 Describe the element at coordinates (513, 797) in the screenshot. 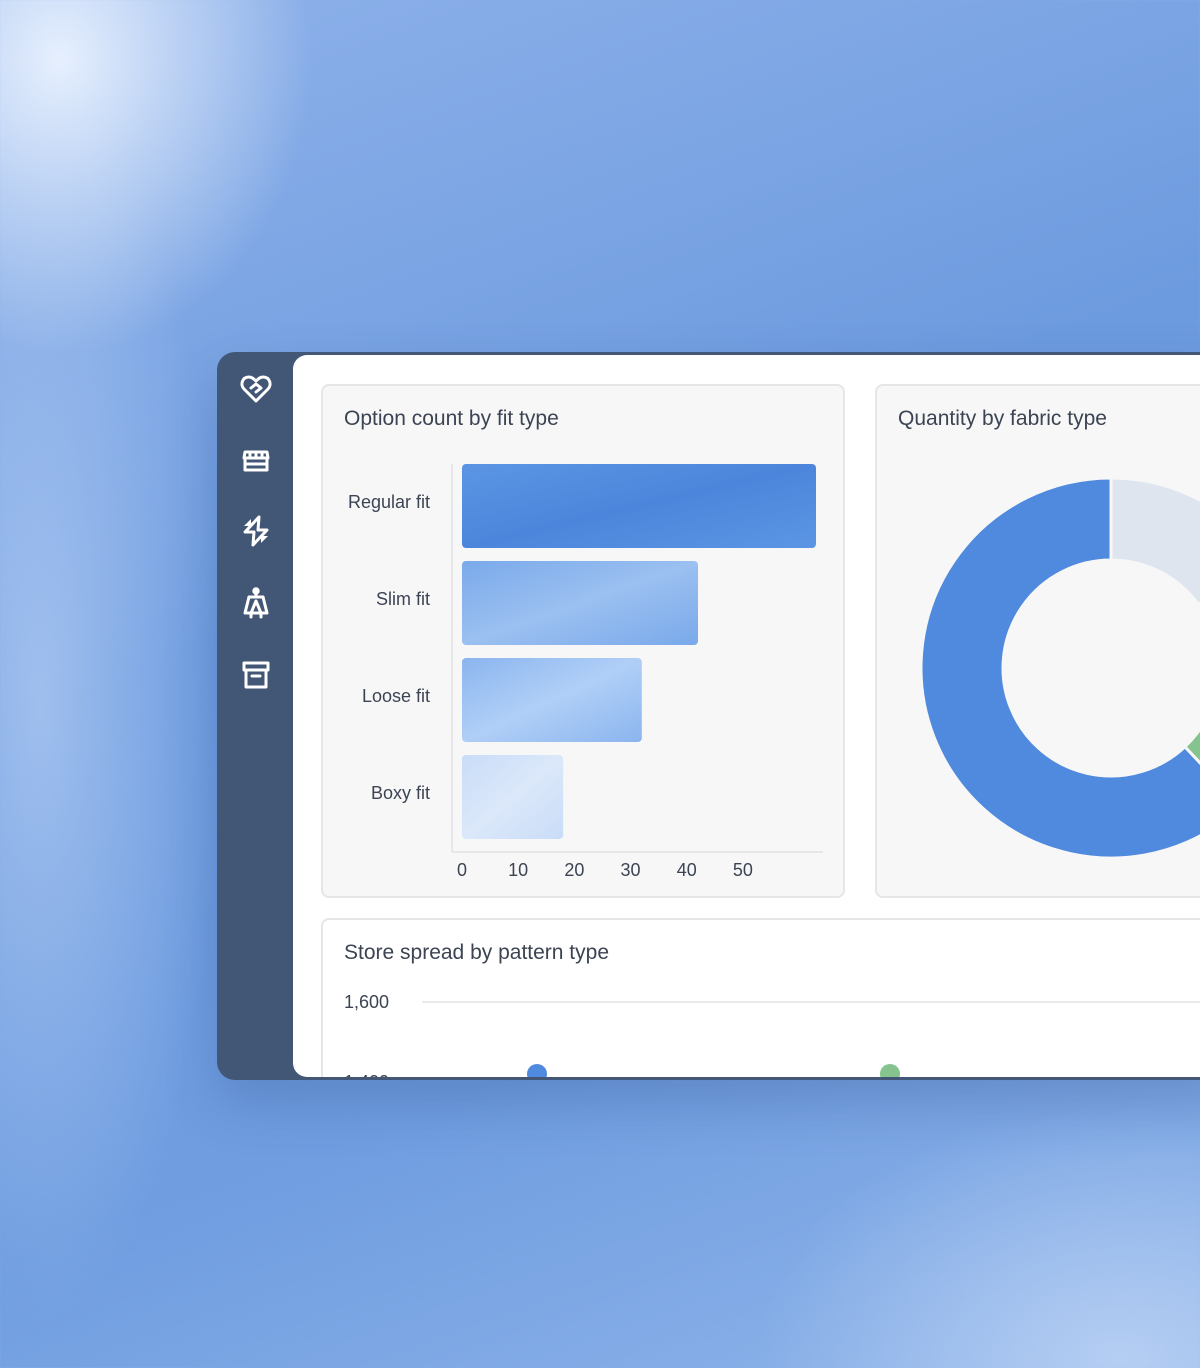

I see `bar-boxy-fit` at that location.